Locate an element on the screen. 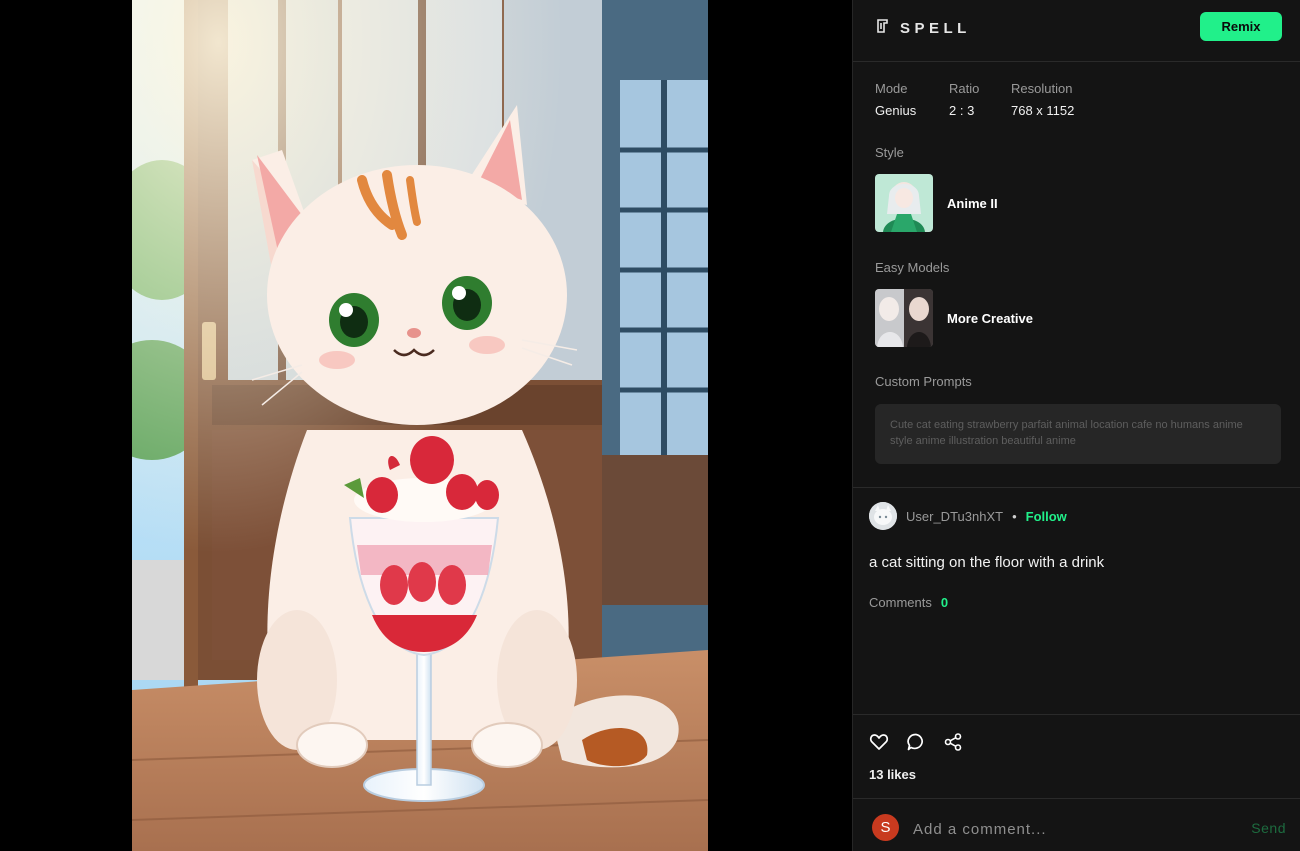  custom-prompts-label: Custom Prompts is located at coordinates (923, 381).